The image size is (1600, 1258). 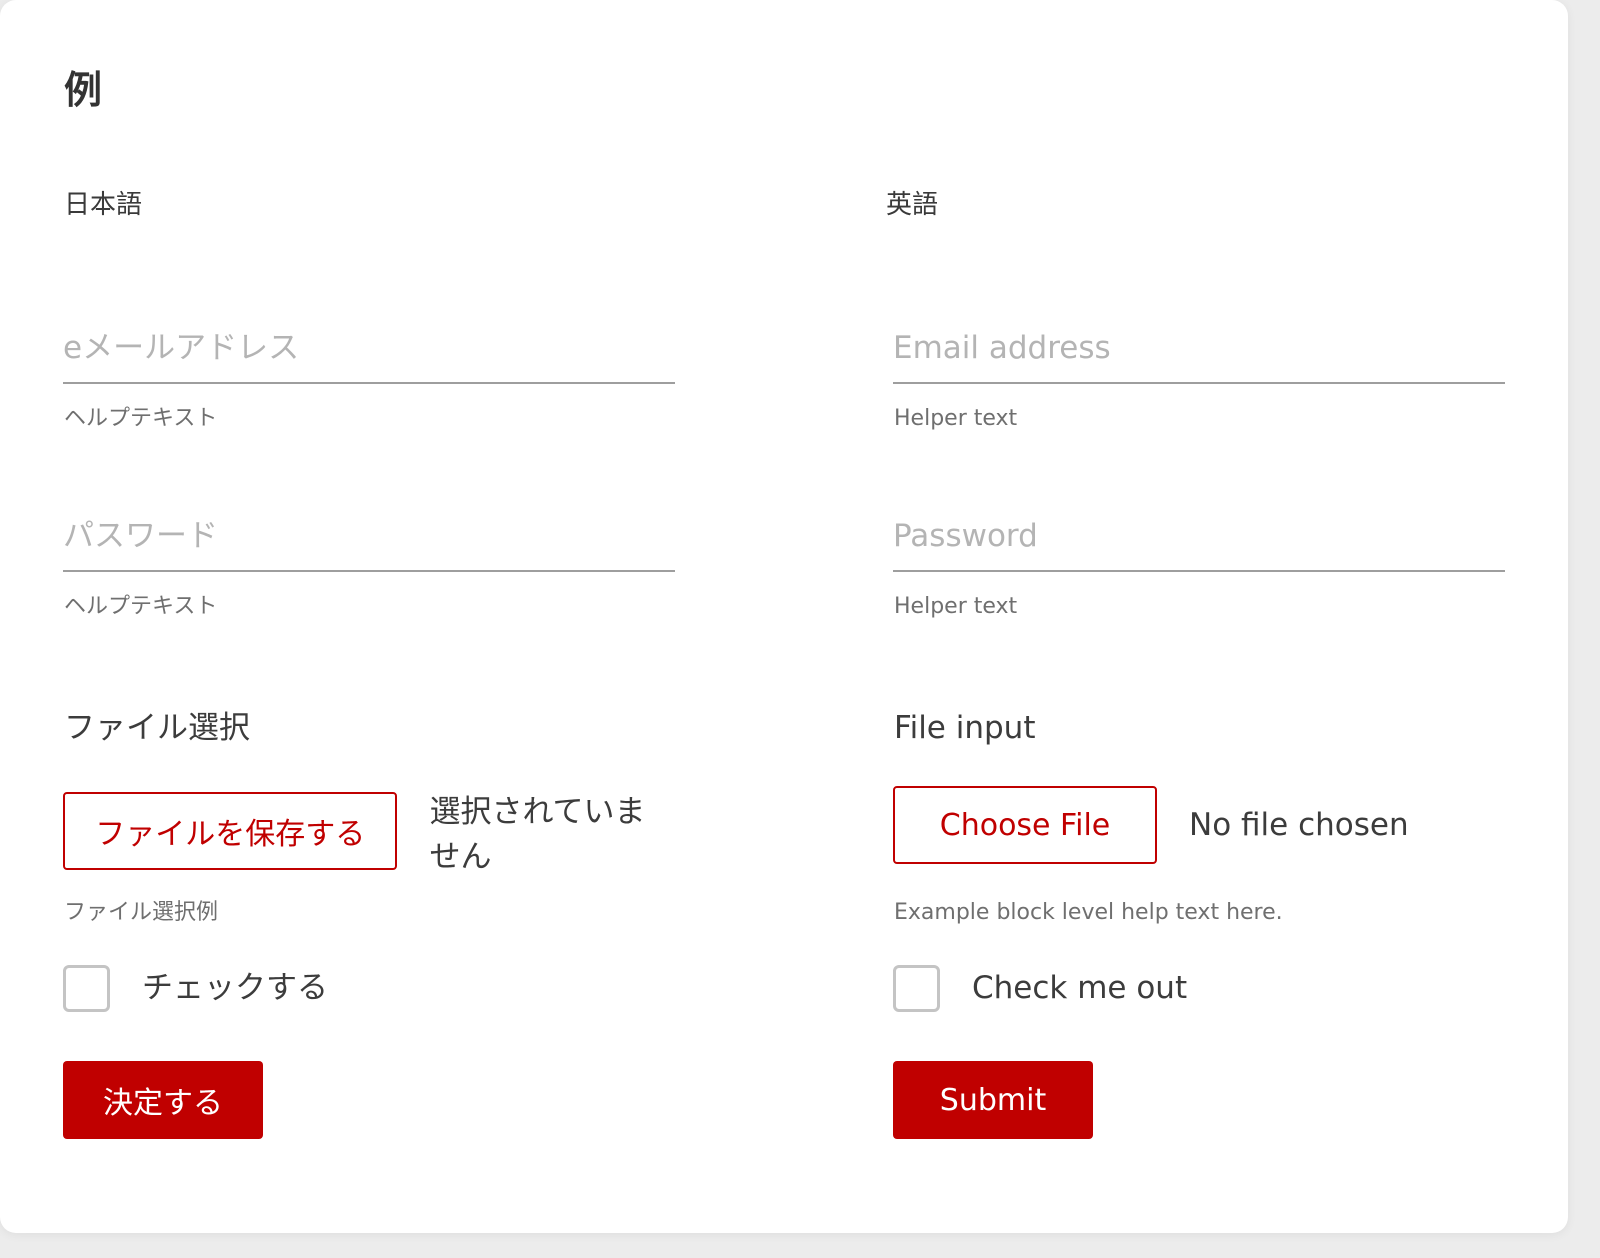 What do you see at coordinates (86, 988) in the screenshot?
I see `checkbox-ja` at bounding box center [86, 988].